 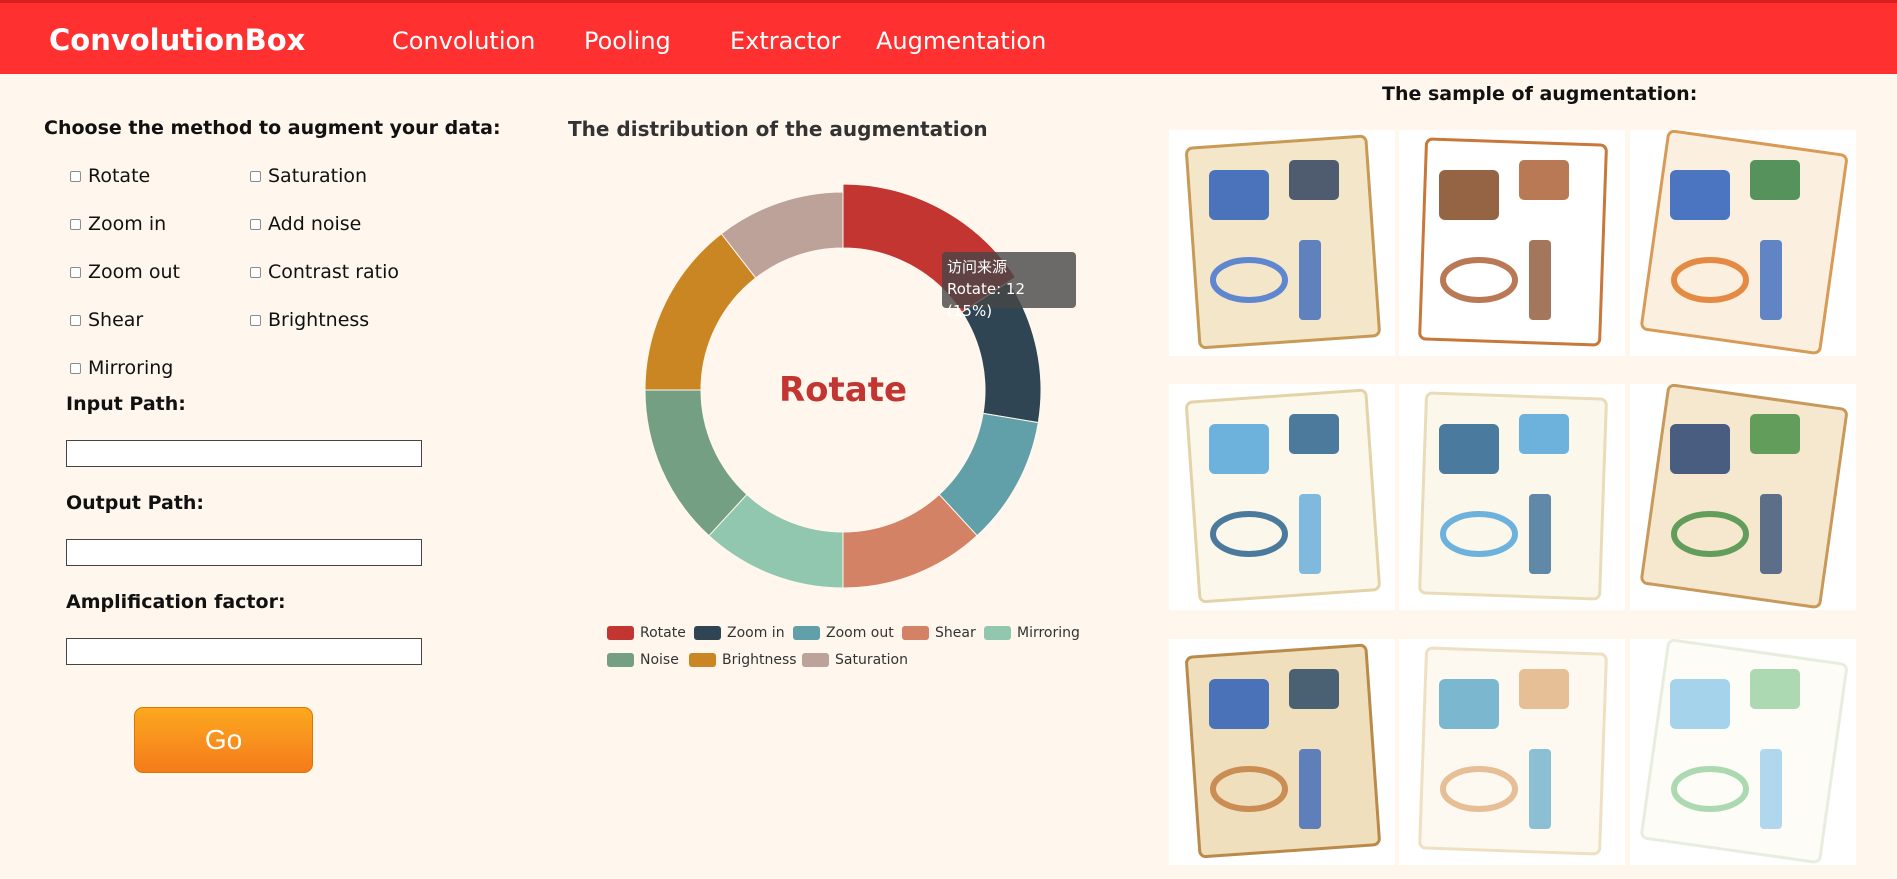 I want to click on legend-item-shear: Shear, so click(x=939, y=633).